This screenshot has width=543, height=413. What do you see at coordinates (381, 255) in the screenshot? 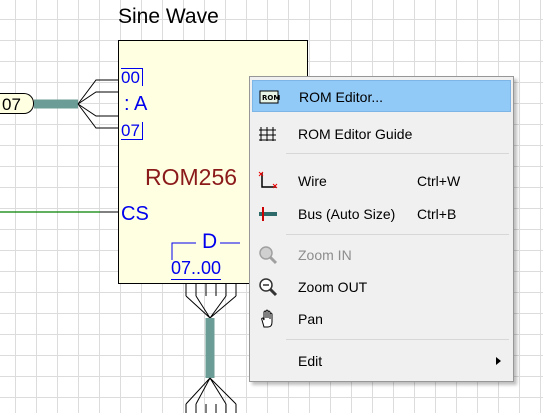
I see `menu-item-zoom-in: Zoom IN` at bounding box center [381, 255].